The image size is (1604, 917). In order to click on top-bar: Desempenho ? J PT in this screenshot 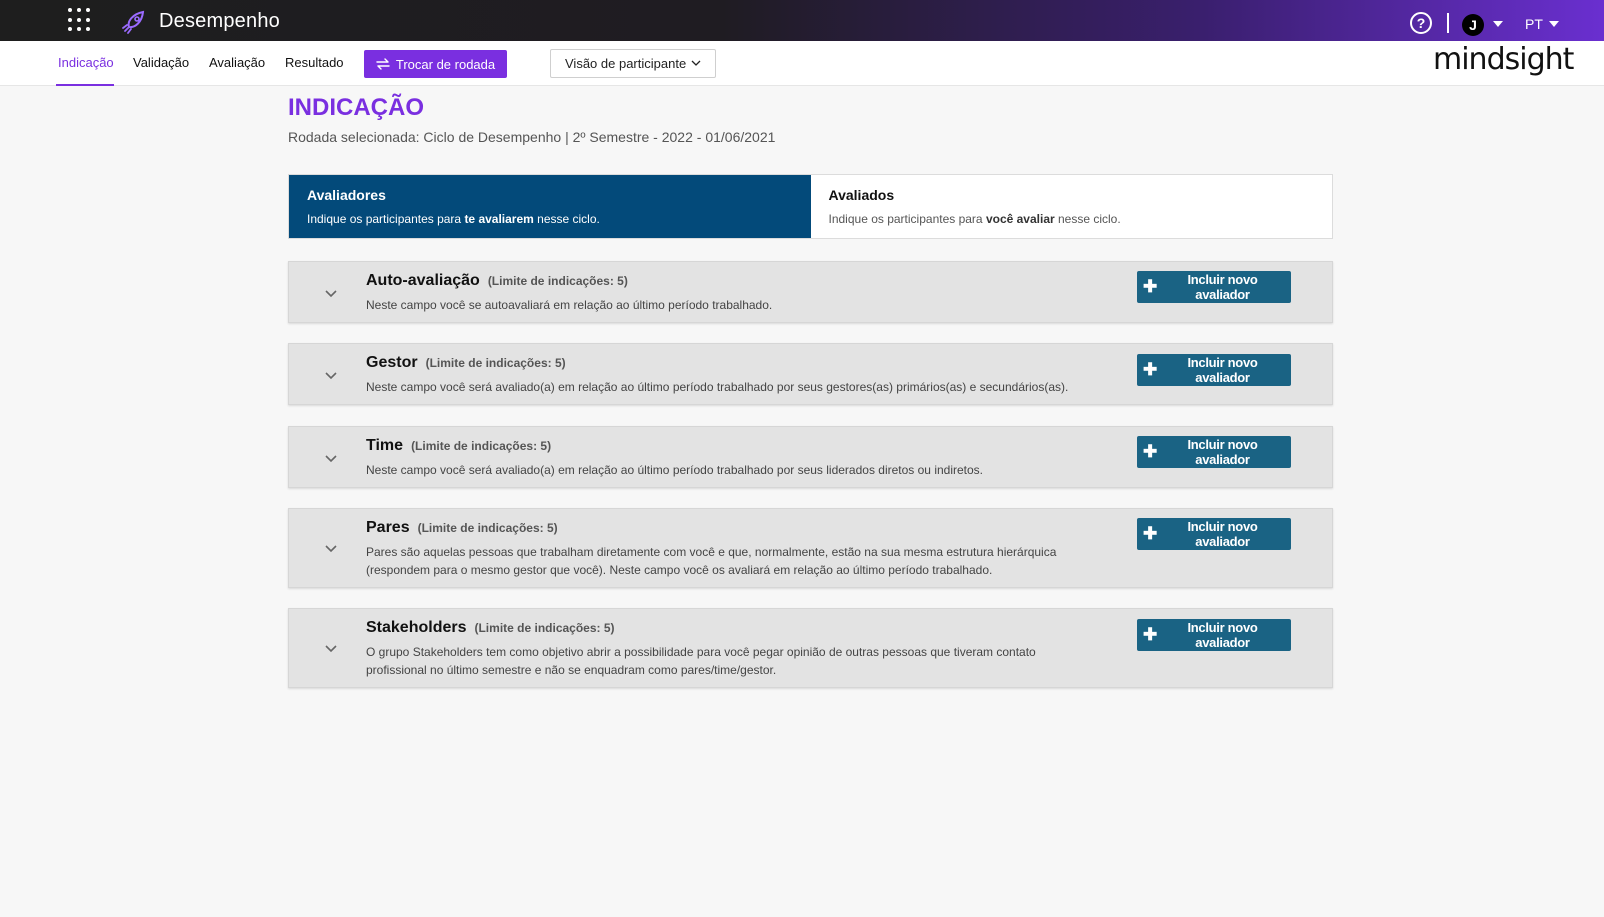, I will do `click(802, 20)`.